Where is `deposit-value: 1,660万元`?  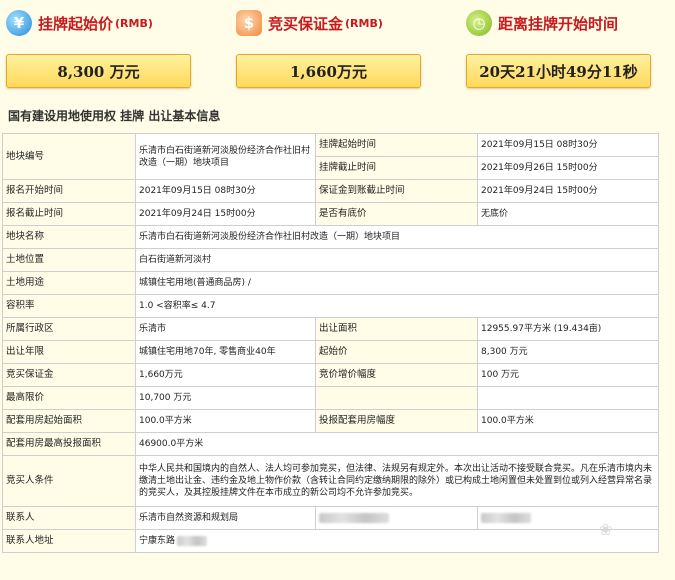 deposit-value: 1,660万元 is located at coordinates (328, 71).